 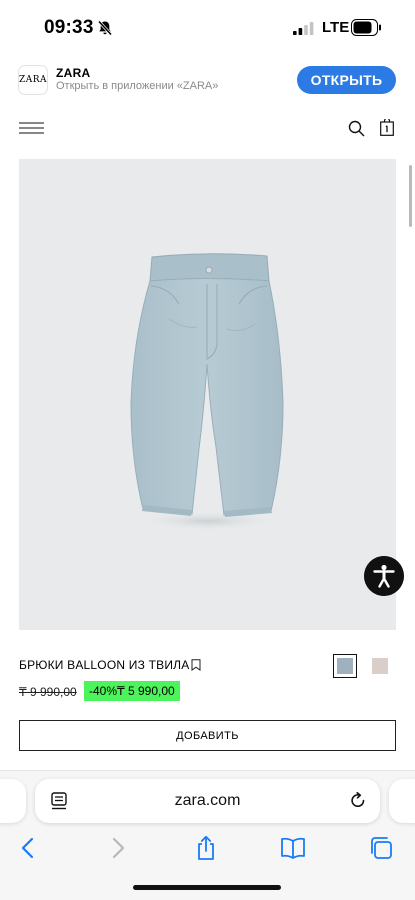 I want to click on browser-bottom-bar: zara.com, so click(x=207, y=835).